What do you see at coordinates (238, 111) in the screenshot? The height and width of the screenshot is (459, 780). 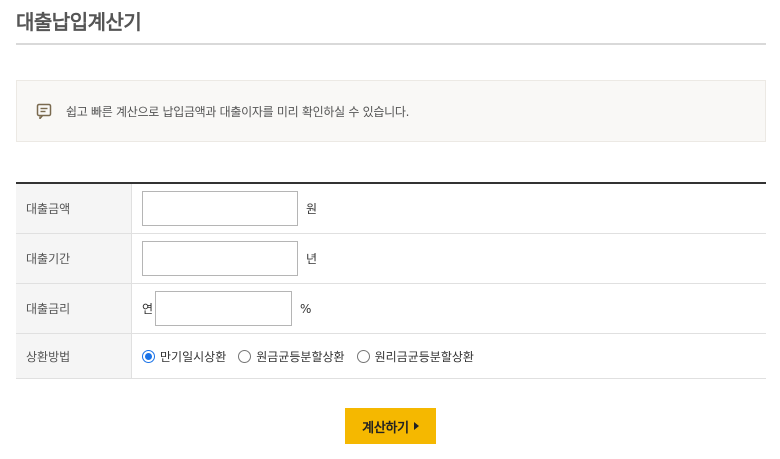 I see `notice-text: 쉽고 빠른 계산으로 납입금액과 대출이자를 미리 확인하실 수 있습니다.` at bounding box center [238, 111].